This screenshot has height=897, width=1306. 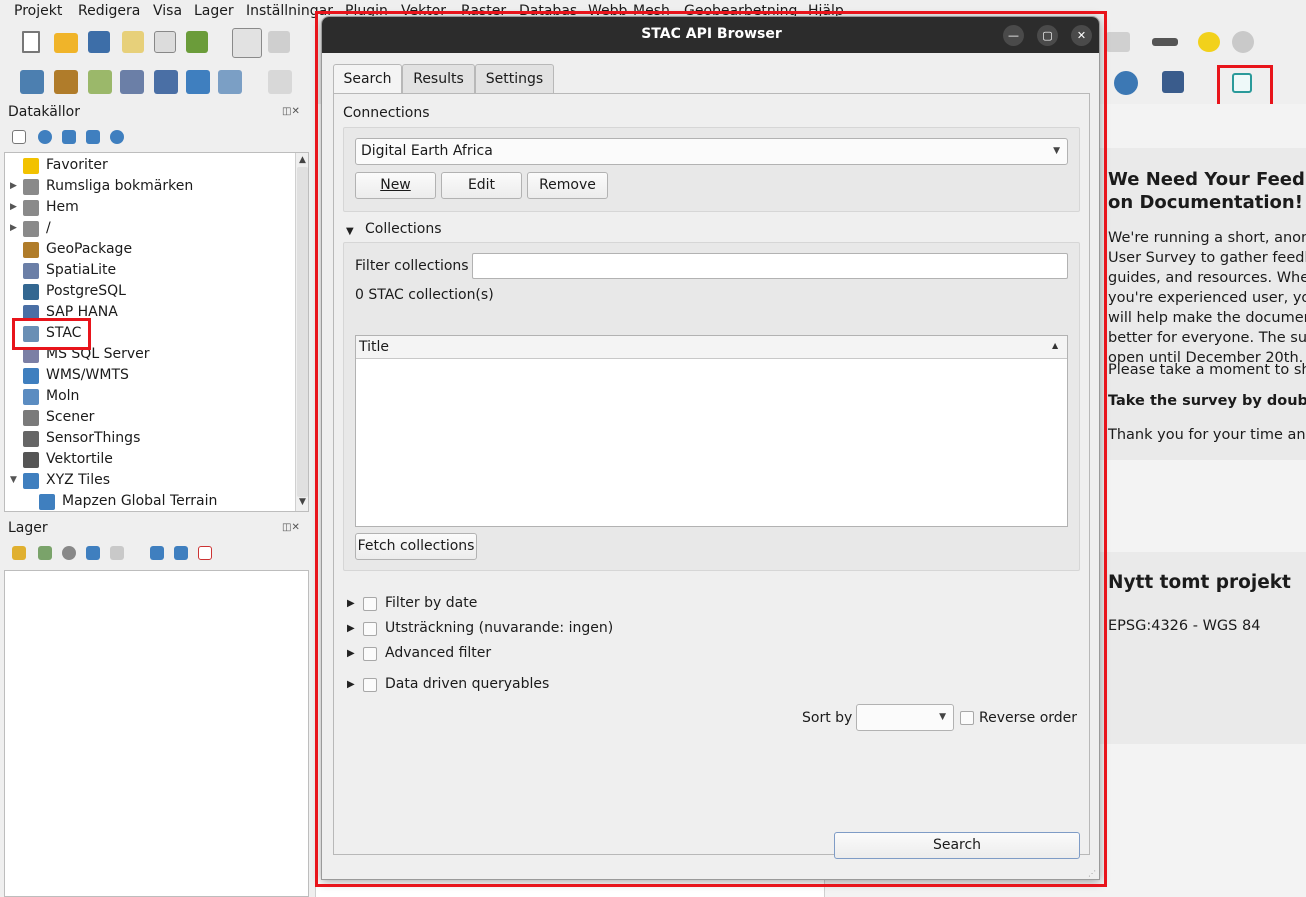 I want to click on add-selected-layers-icon, so click(x=19, y=137).